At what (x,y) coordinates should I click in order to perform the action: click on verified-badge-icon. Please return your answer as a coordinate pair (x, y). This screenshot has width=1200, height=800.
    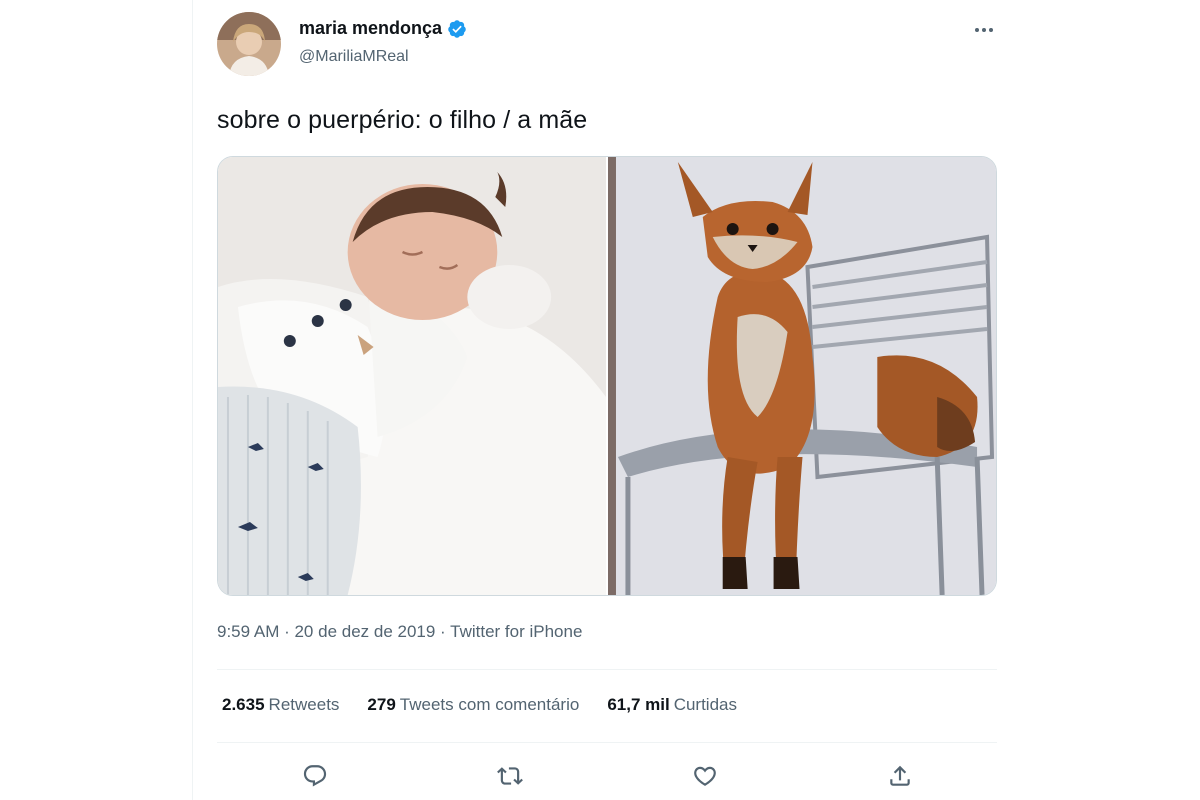
    Looking at the image, I should click on (457, 29).